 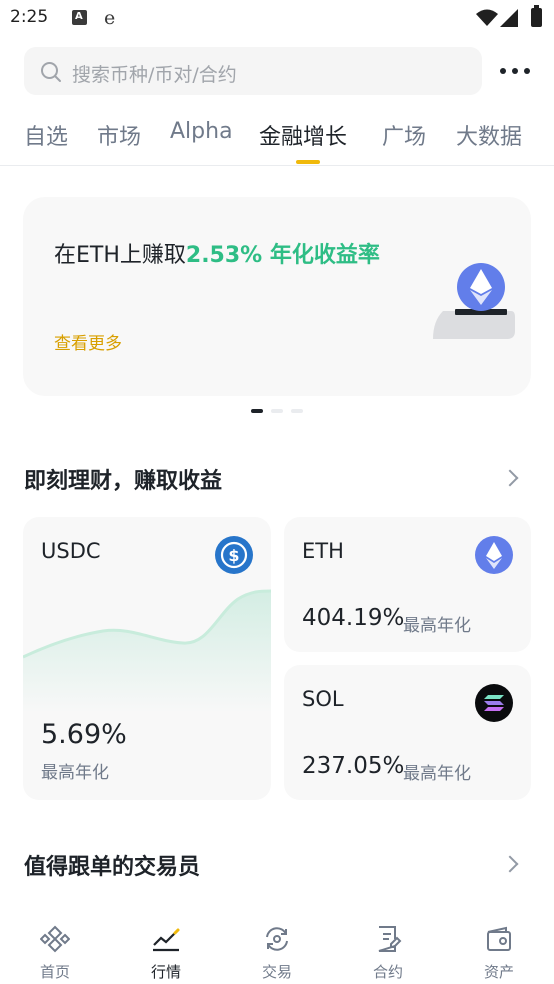 What do you see at coordinates (119, 135) in the screenshot?
I see `tab-market: 市场` at bounding box center [119, 135].